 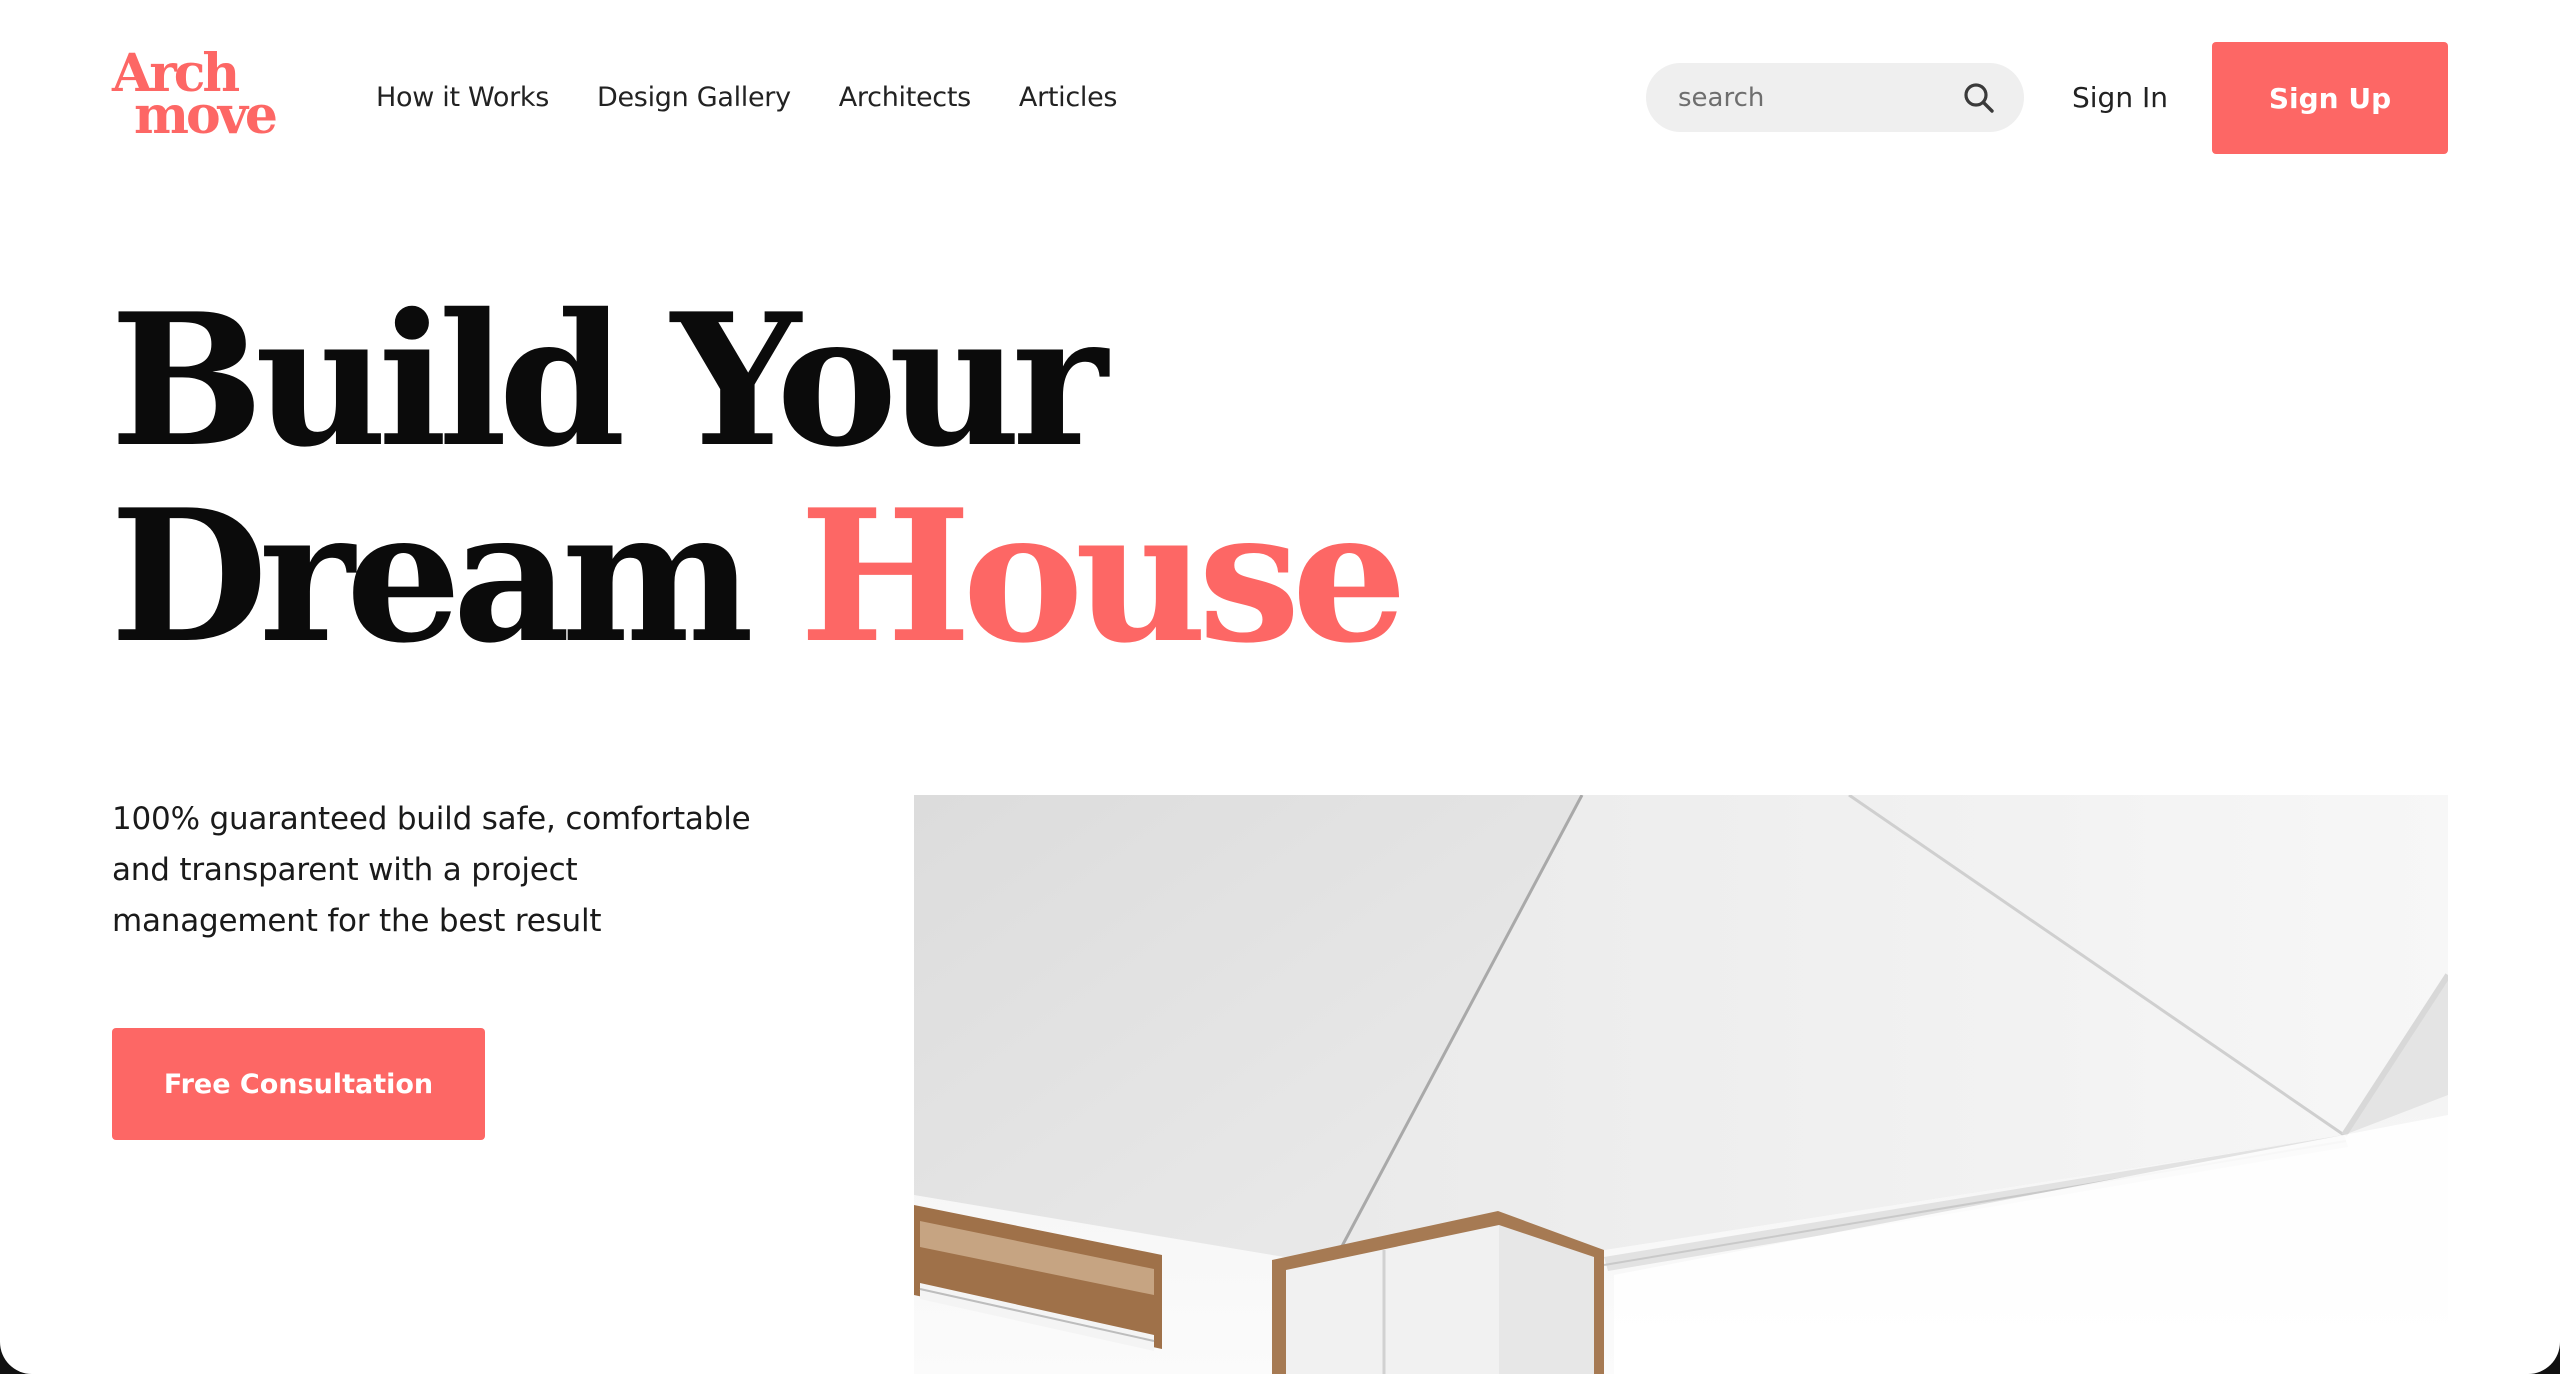 What do you see at coordinates (758, 576) in the screenshot?
I see `hero-title-line-2: Dream House` at bounding box center [758, 576].